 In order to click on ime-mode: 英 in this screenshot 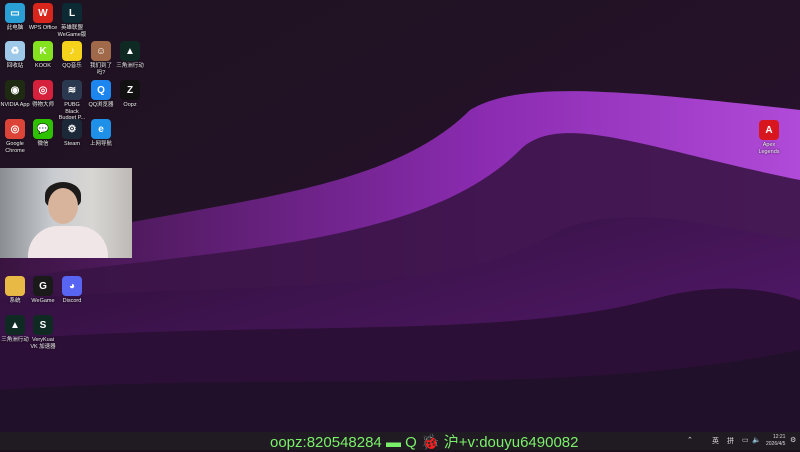, I will do `click(715, 441)`.